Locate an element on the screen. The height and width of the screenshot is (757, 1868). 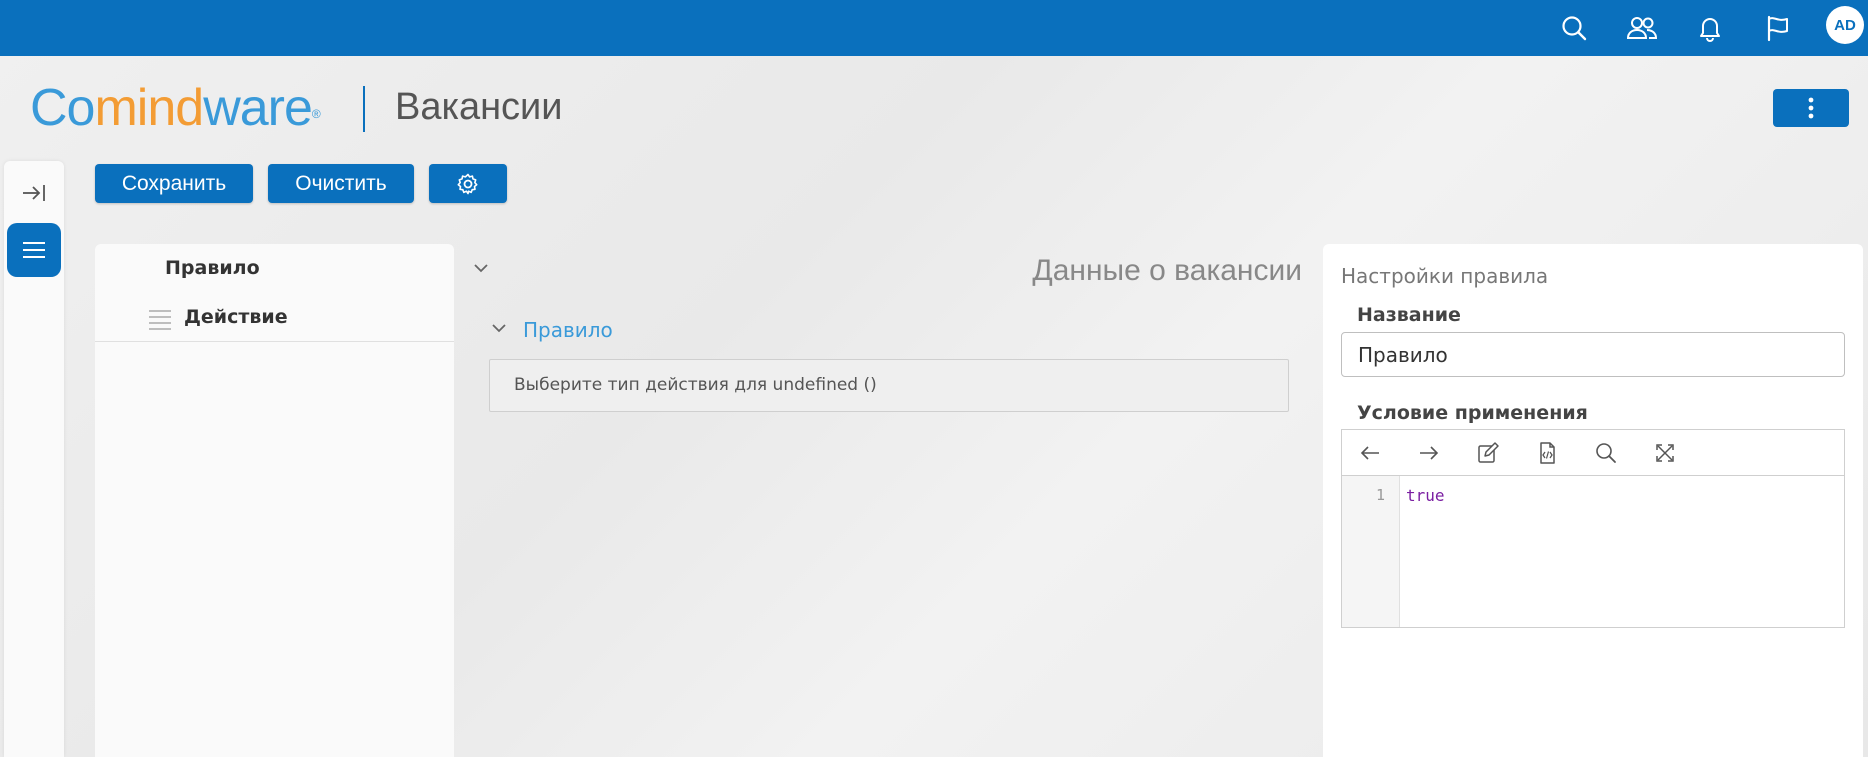
bell-icon is located at coordinates (1710, 28).